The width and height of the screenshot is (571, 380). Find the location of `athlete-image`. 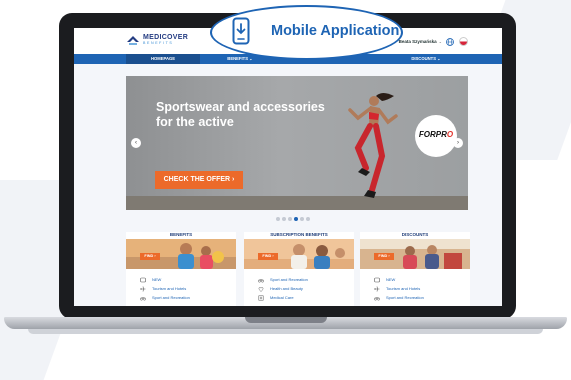

athlete-image is located at coordinates (373, 145).